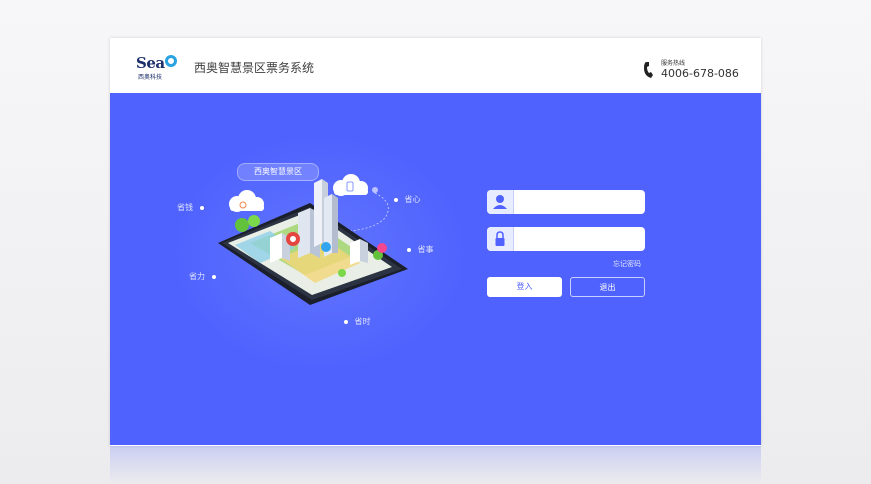 The image size is (871, 484). Describe the element at coordinates (435, 465) in the screenshot. I see `window-reflection` at that location.